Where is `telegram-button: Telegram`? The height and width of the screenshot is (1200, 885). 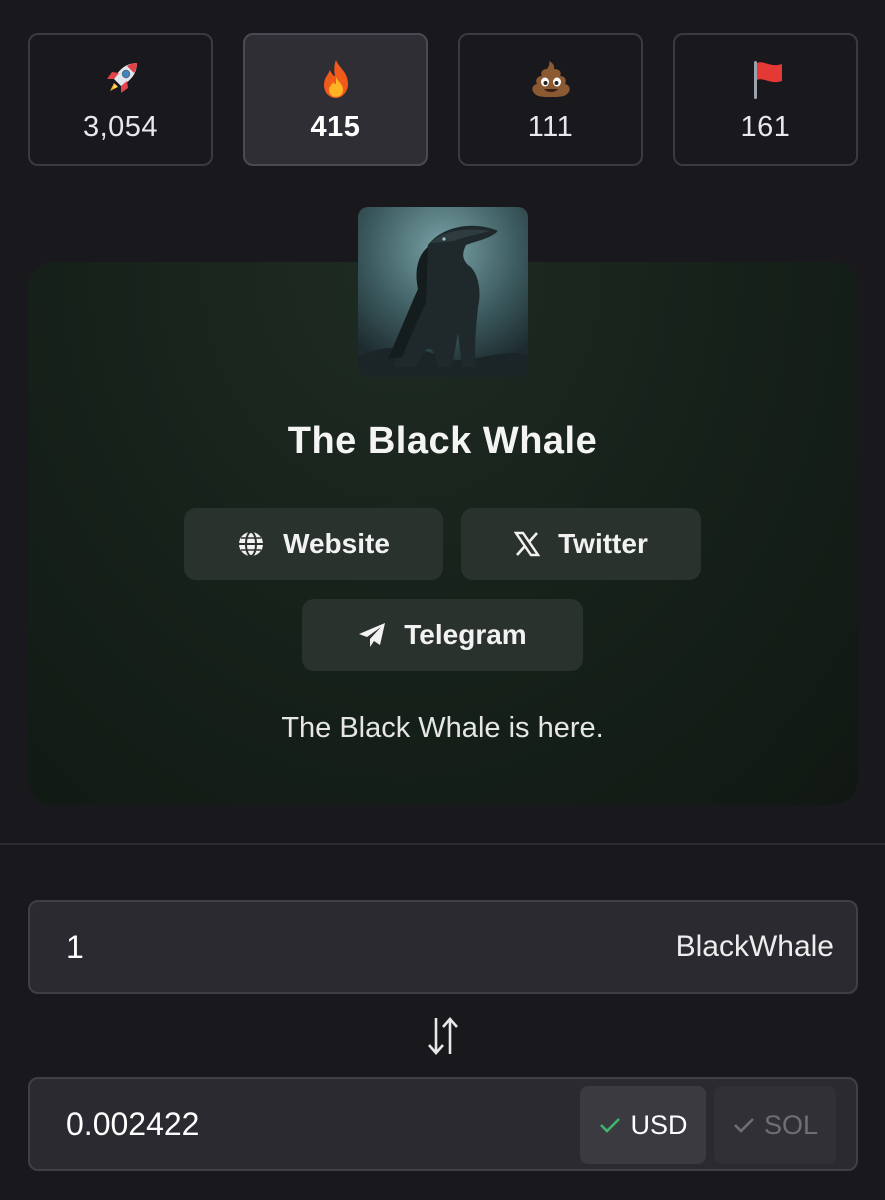 telegram-button: Telegram is located at coordinates (442, 635).